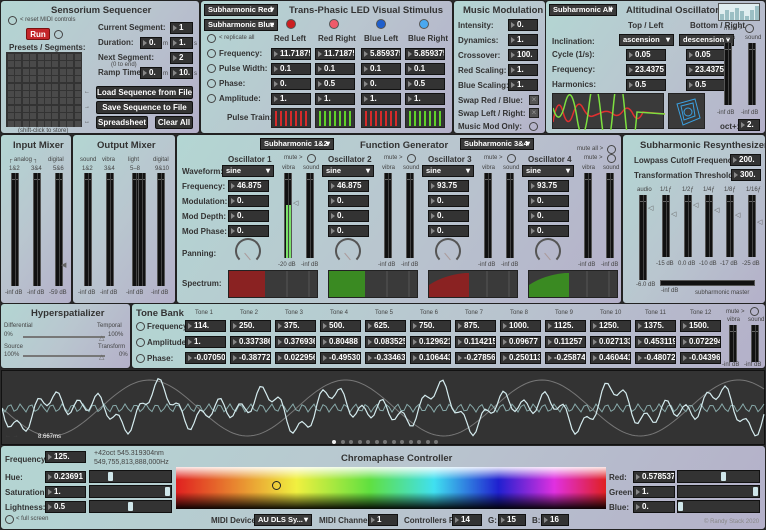 The width and height of the screenshot is (766, 530). What do you see at coordinates (565, 342) in the screenshot?
I see `tone-amplitude-field: 0.11257` at bounding box center [565, 342].